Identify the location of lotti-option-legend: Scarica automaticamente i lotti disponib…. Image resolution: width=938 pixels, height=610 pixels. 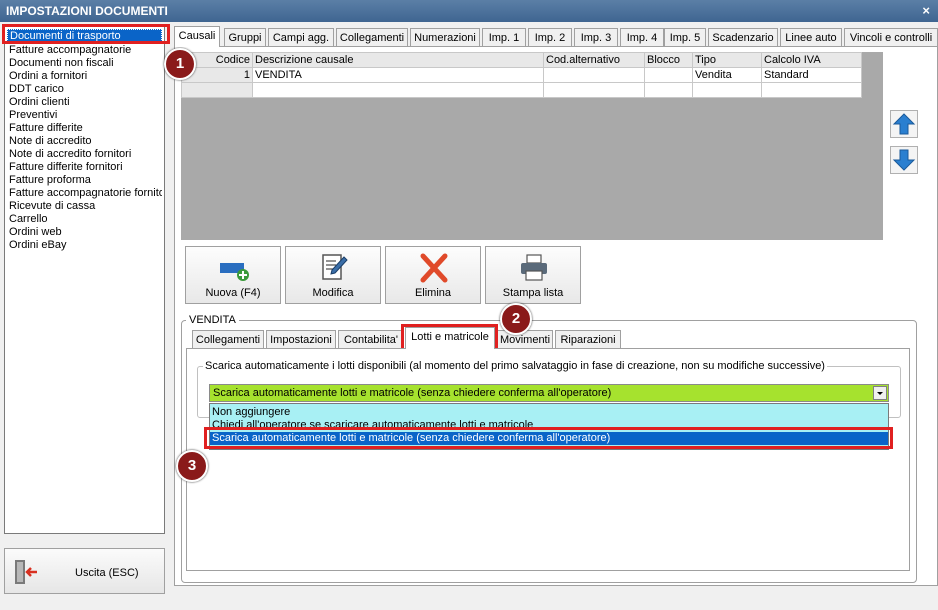
(515, 366).